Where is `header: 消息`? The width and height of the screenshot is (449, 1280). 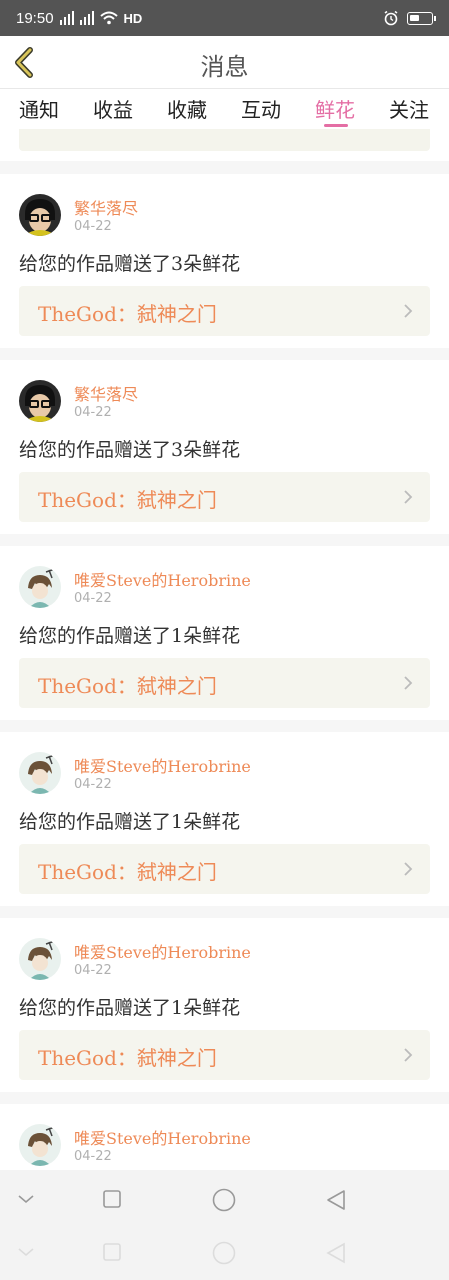
header: 消息 is located at coordinates (224, 62).